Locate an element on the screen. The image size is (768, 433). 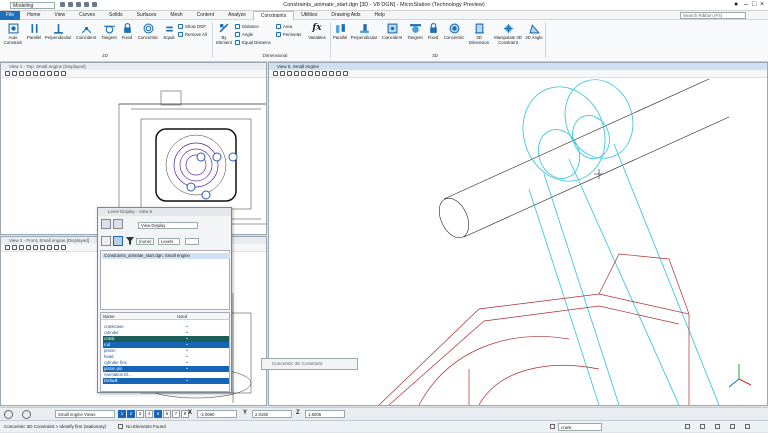
concentric-3d-button: Concentric is located at coordinates (454, 31).